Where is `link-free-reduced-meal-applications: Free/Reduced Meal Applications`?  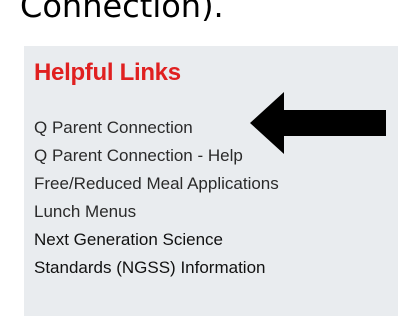 link-free-reduced-meal-applications: Free/Reduced Meal Applications is located at coordinates (156, 183).